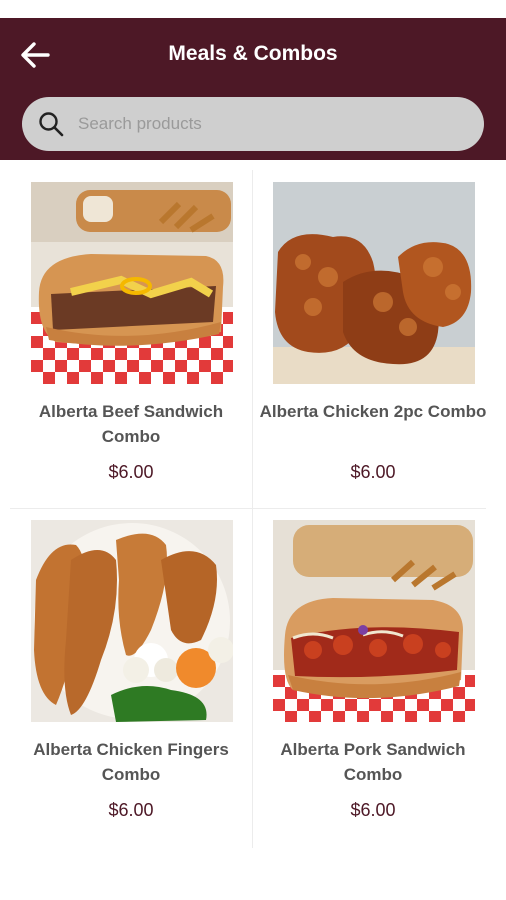 This screenshot has height=900, width=506. I want to click on product-image-chicken-fingers, so click(132, 621).